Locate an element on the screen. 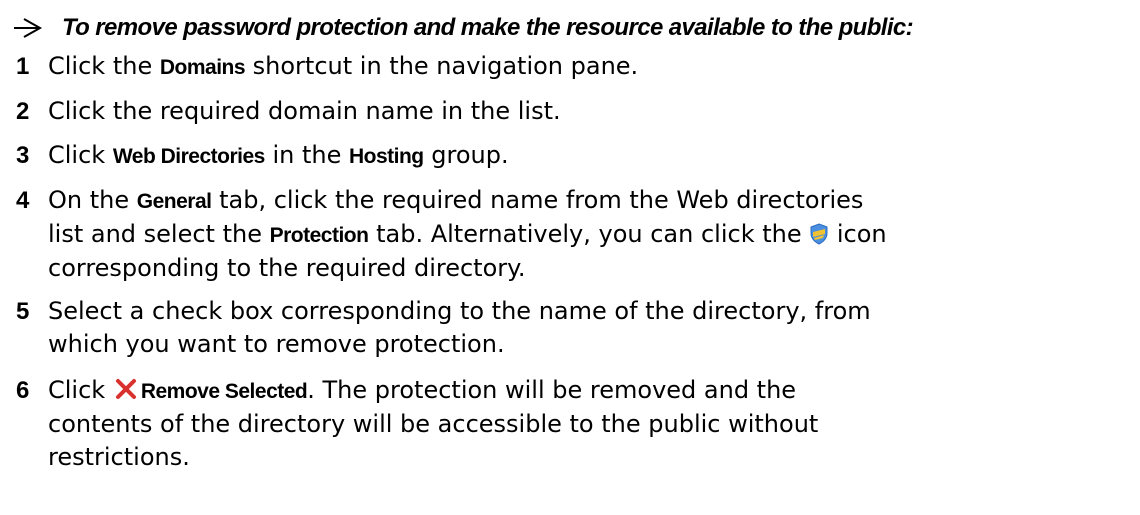  arrowhead-bullet-icon is located at coordinates (29, 28).